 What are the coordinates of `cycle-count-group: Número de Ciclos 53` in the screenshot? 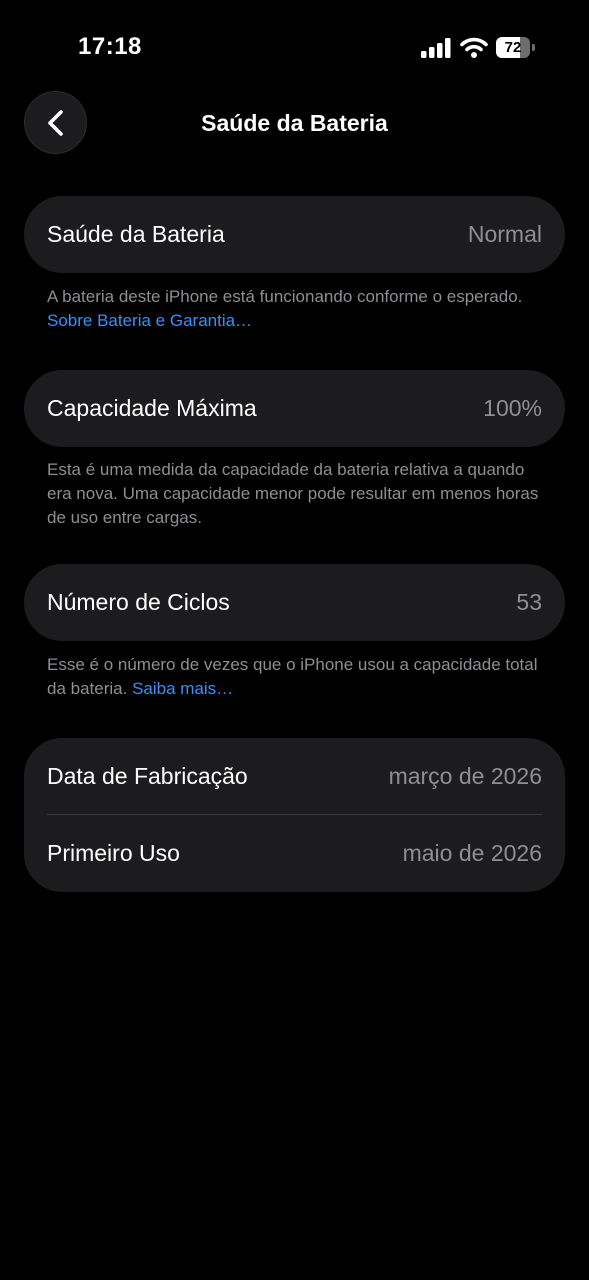 It's located at (294, 602).